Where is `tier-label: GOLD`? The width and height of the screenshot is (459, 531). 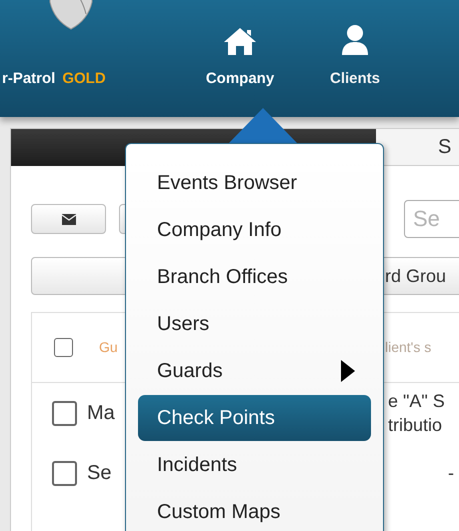 tier-label: GOLD is located at coordinates (84, 78).